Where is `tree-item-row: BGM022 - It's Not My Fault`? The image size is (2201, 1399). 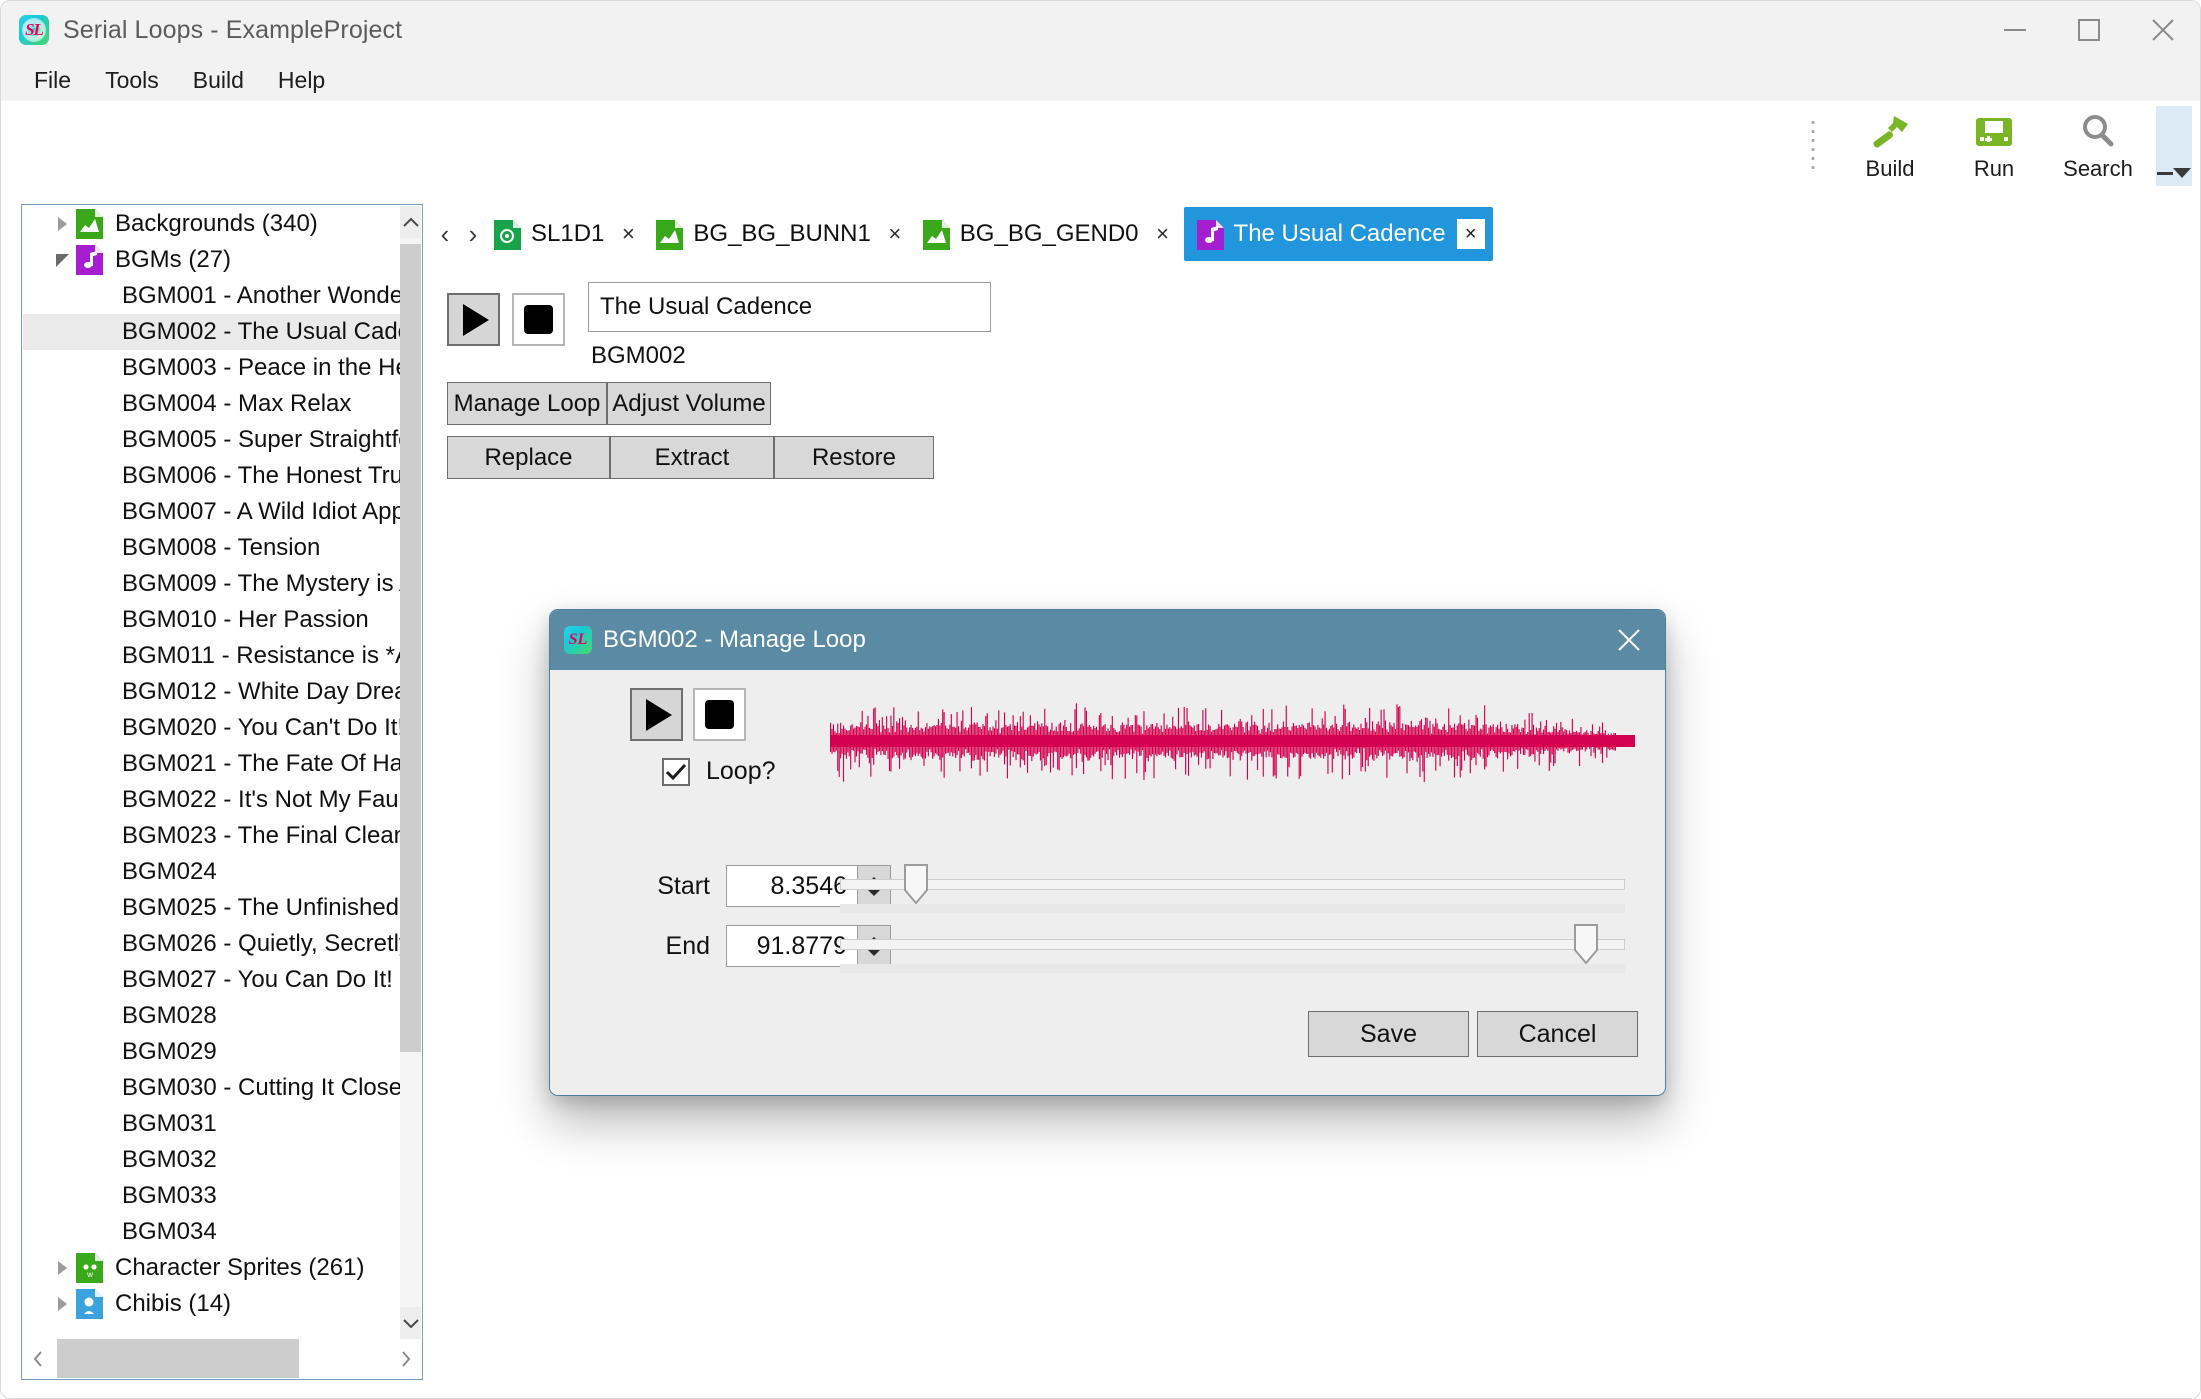 tree-item-row: BGM022 - It's Not My Fault is located at coordinates (211, 800).